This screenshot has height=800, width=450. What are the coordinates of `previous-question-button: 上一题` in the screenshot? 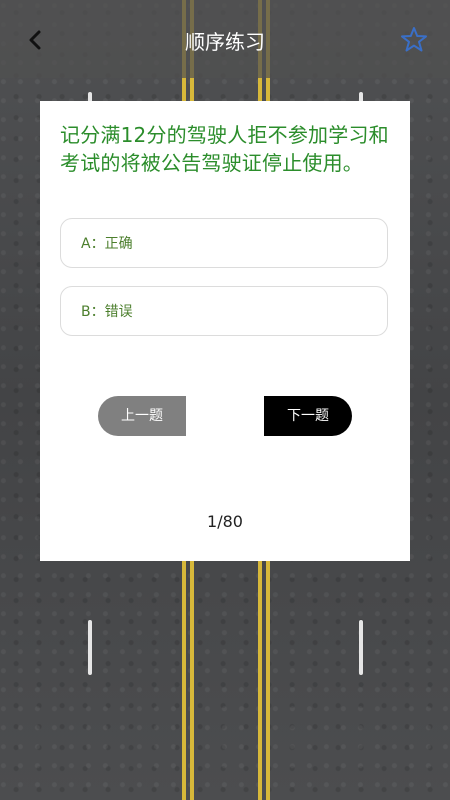 It's located at (142, 416).